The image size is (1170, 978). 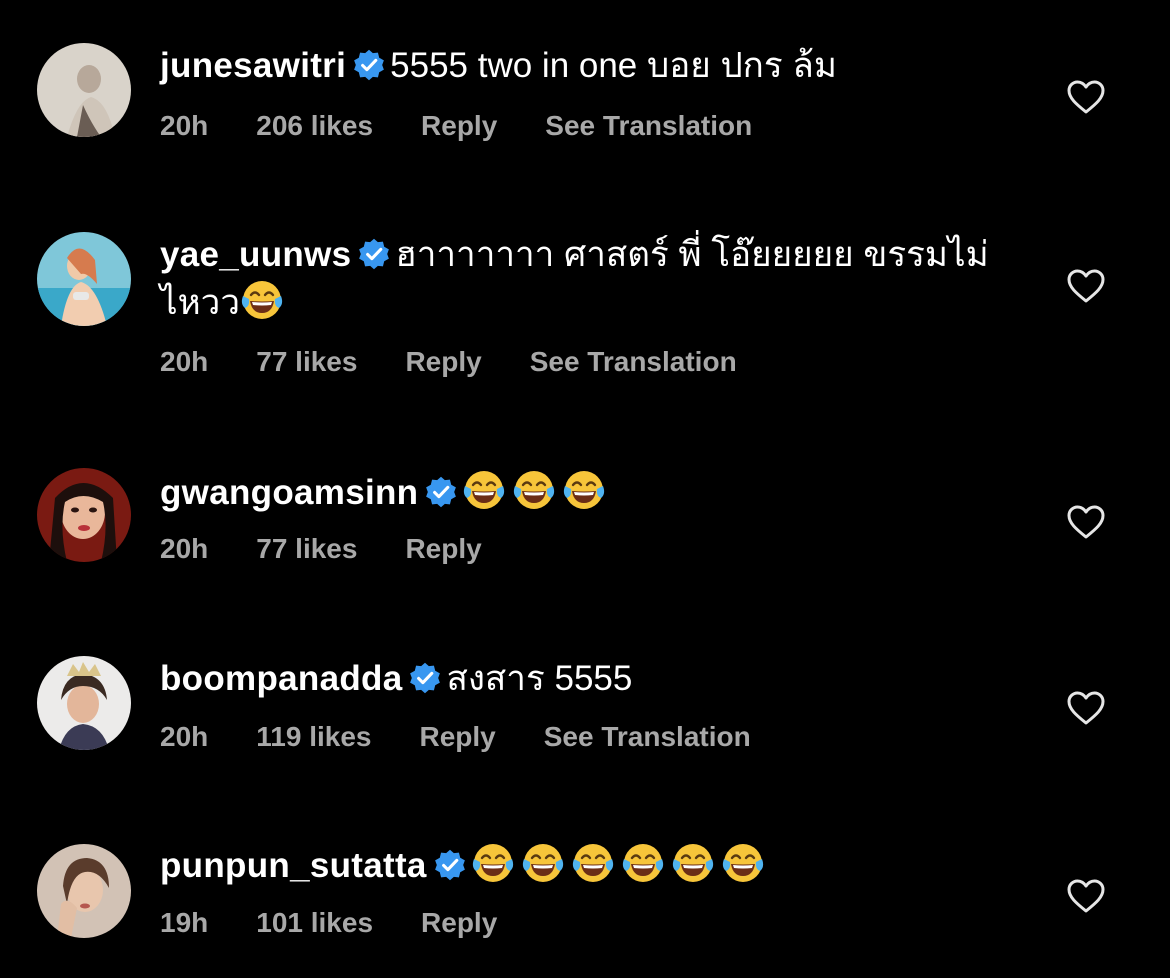 I want to click on comment-username: boompanadda, so click(x=281, y=678).